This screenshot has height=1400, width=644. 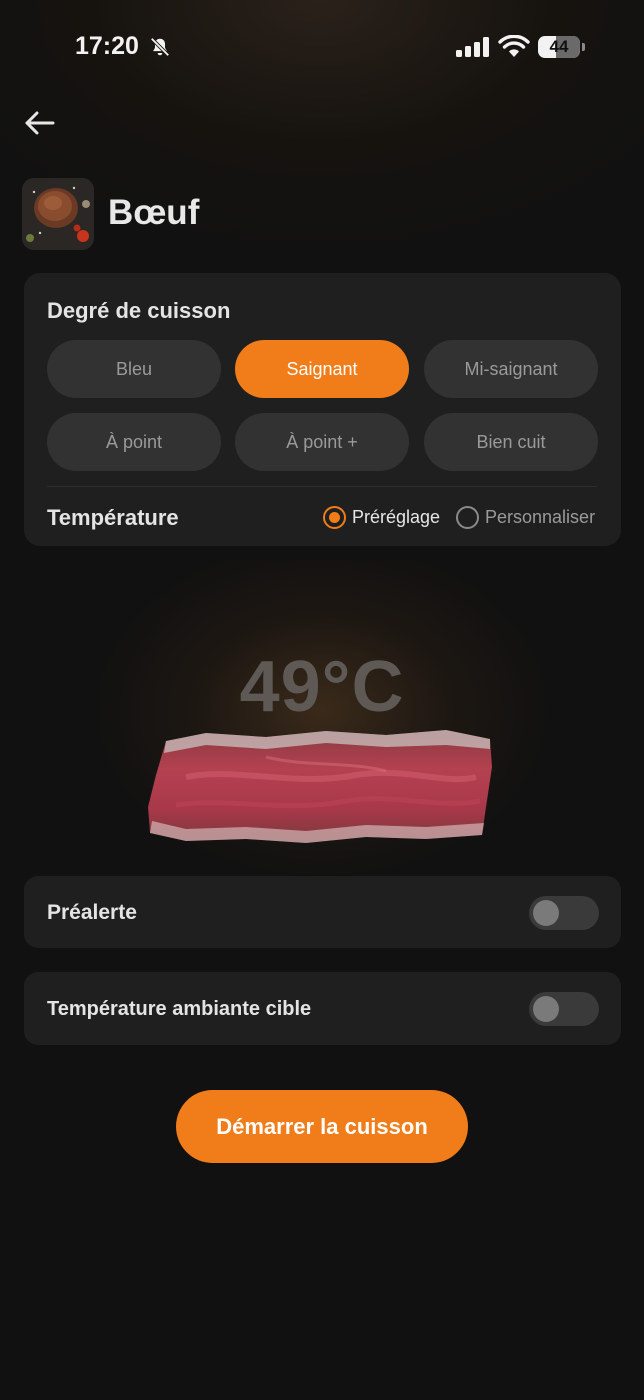 I want to click on radio-preset: Préréglage, so click(x=381, y=517).